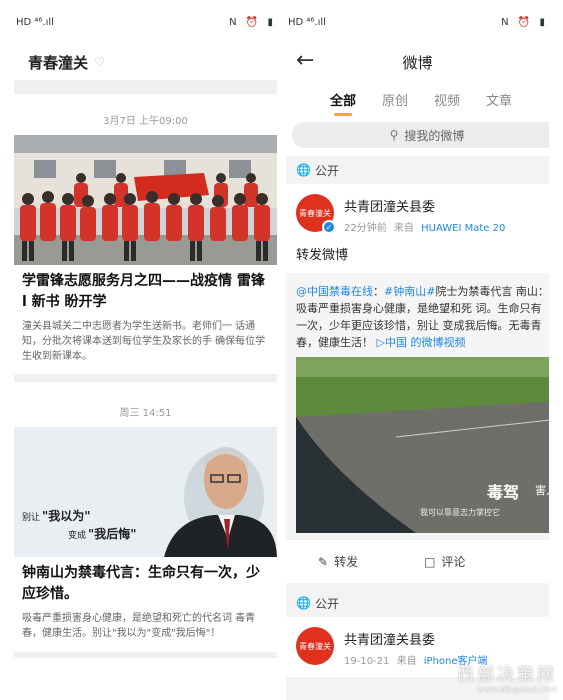 Image resolution: width=563 pixels, height=700 pixels. I want to click on tab-all: 全部, so click(343, 103).